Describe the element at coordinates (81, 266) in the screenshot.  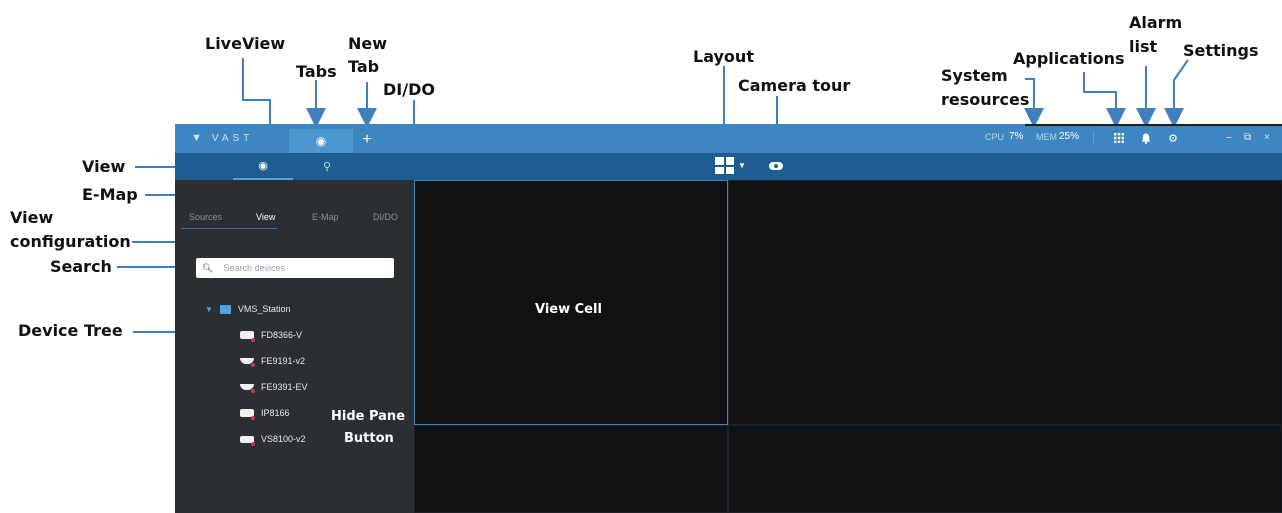
I see `annotation-search: Search` at that location.